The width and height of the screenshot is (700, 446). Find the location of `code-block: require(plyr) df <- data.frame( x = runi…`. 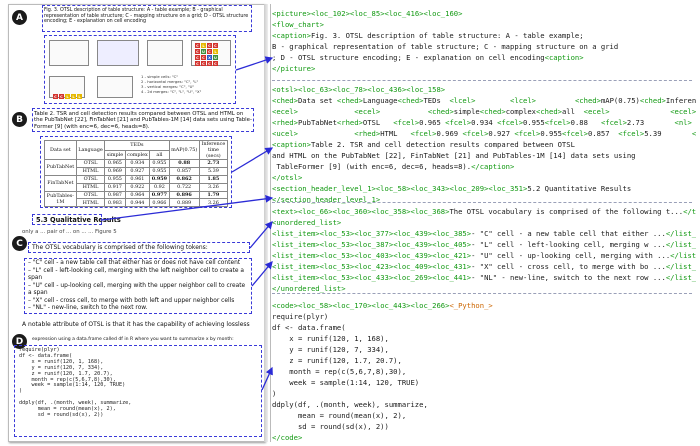

code-block: require(plyr) df <- data.frame( x = runi… is located at coordinates (138, 391).